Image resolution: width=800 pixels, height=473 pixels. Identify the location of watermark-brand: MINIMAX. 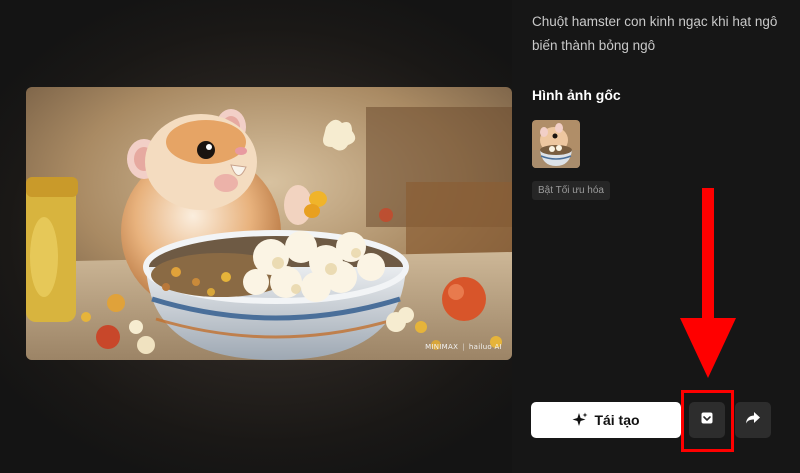
(442, 347).